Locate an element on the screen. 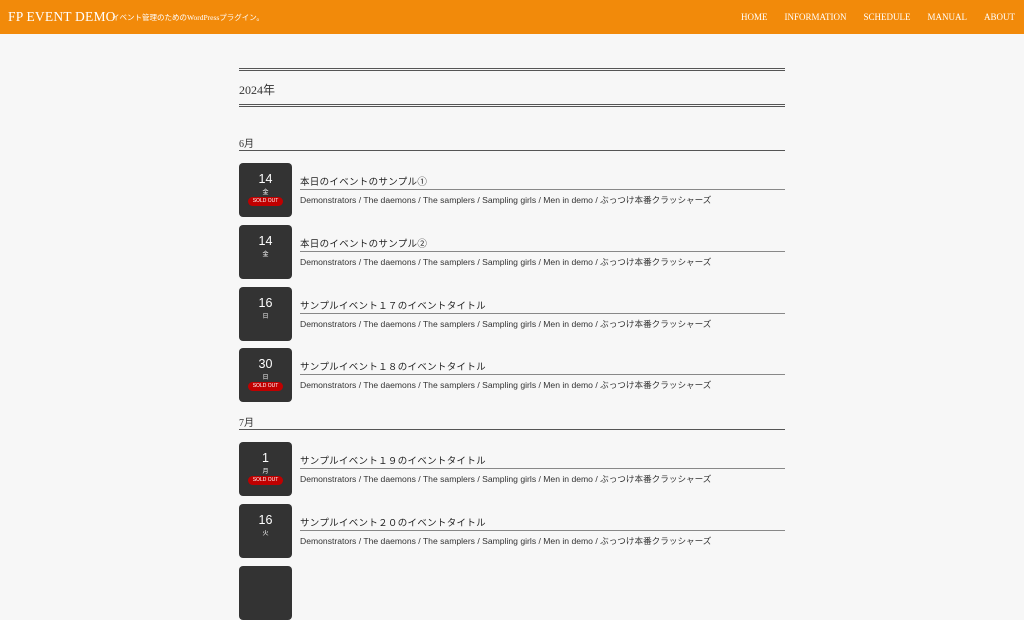 The height and width of the screenshot is (620, 1024). month-label: 7月 is located at coordinates (246, 423).